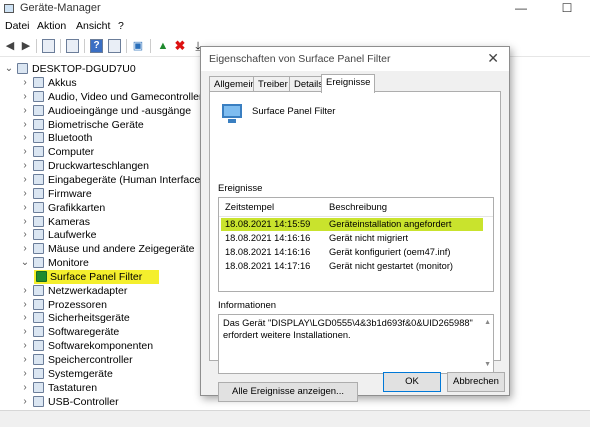  Describe the element at coordinates (121, 26) in the screenshot. I see `menu-help: ?` at that location.